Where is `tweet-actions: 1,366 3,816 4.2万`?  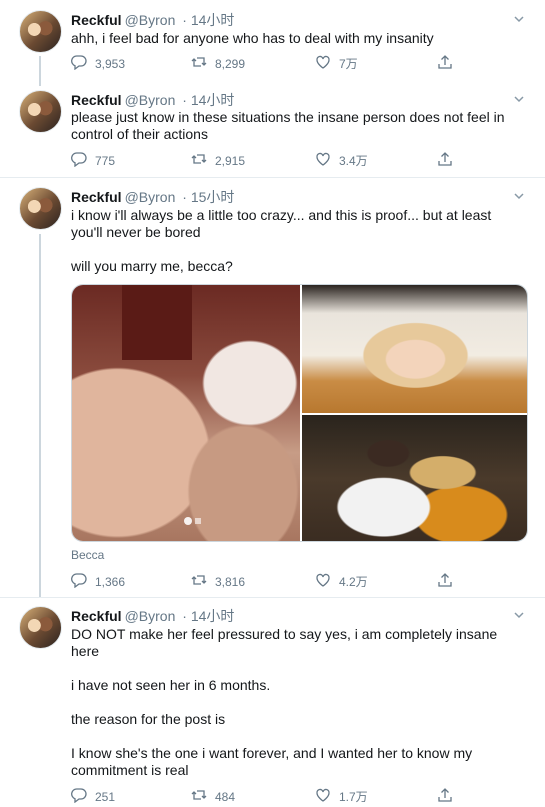 tweet-actions: 1,366 3,816 4.2万 is located at coordinates (271, 581).